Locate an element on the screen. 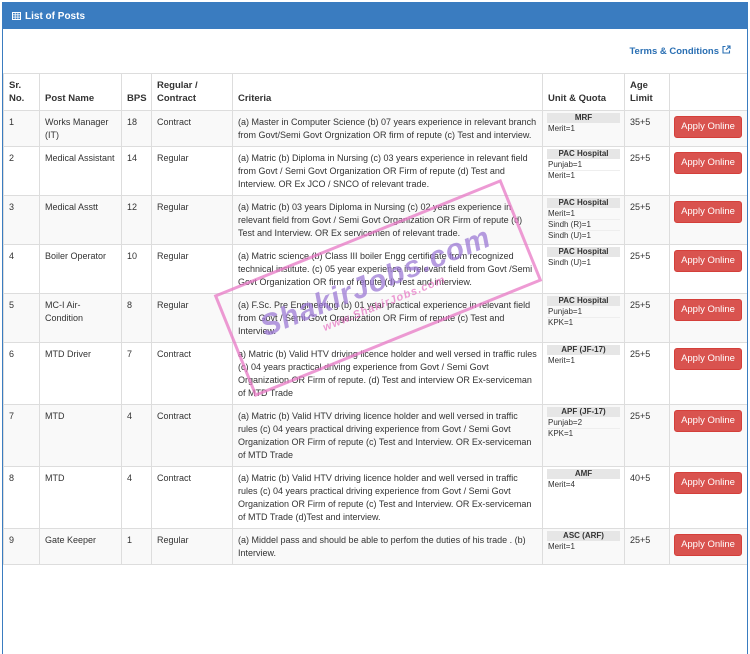 This screenshot has height=654, width=750. col-sr-no: Sr. No. is located at coordinates (21, 92).